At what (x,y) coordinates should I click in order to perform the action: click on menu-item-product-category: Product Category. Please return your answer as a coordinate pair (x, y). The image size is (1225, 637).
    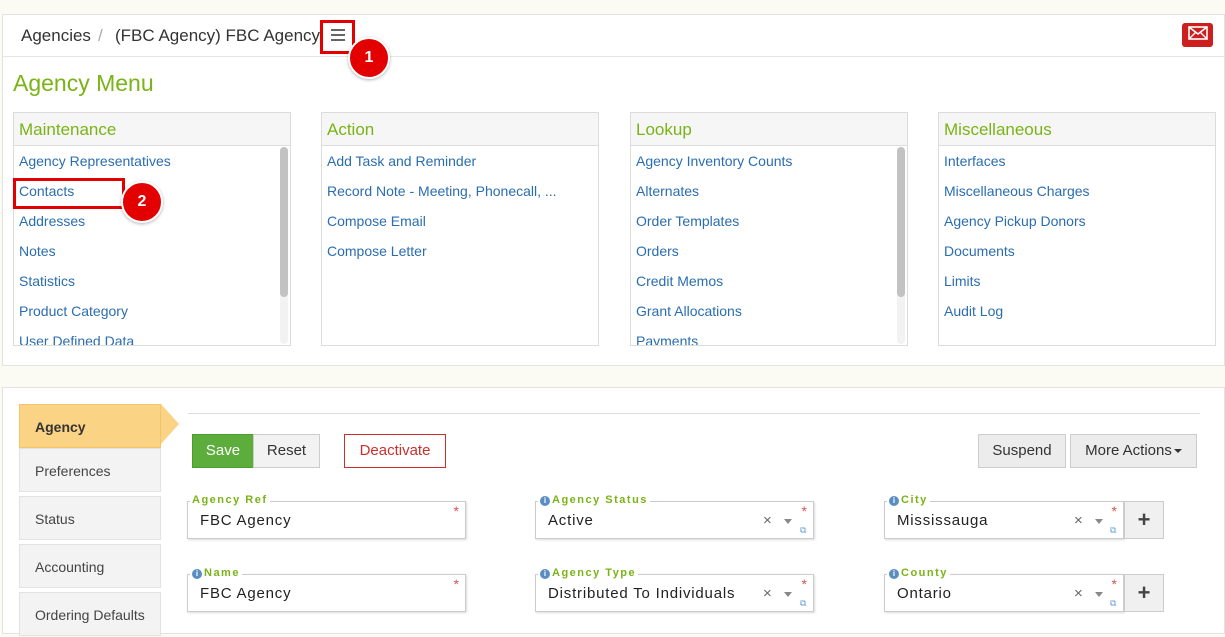
    Looking at the image, I should click on (152, 311).